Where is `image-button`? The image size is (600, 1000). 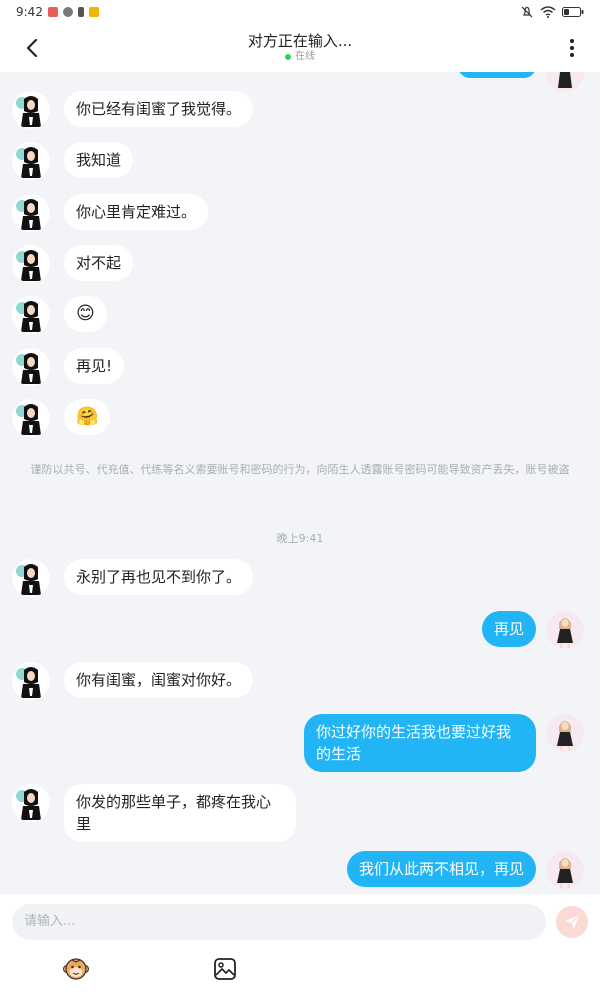
image-button is located at coordinates (225, 969).